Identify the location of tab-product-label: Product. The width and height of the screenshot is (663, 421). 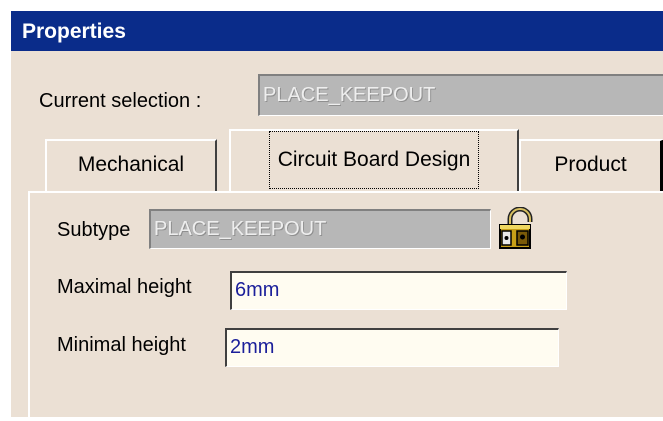
(590, 164).